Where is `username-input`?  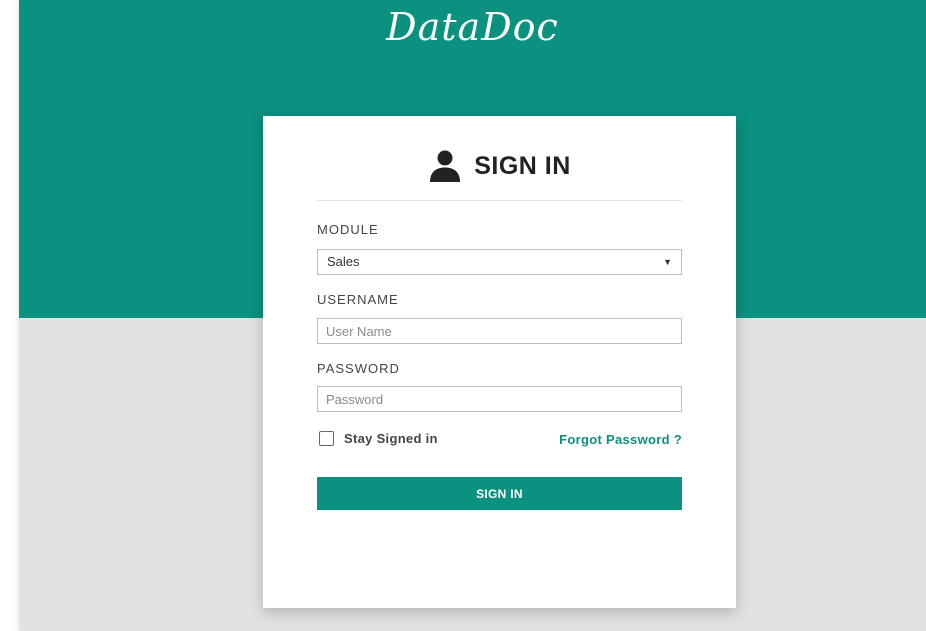
username-input is located at coordinates (499, 331).